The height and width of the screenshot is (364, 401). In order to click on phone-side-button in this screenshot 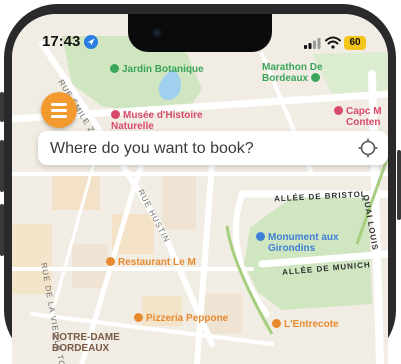, I will do `click(2, 107)`.